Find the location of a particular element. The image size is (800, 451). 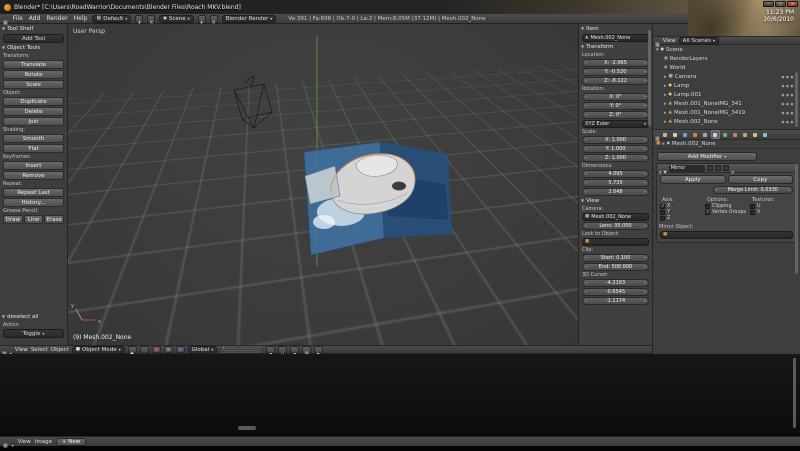

remove-keyframe-button: Remove is located at coordinates (33, 175).